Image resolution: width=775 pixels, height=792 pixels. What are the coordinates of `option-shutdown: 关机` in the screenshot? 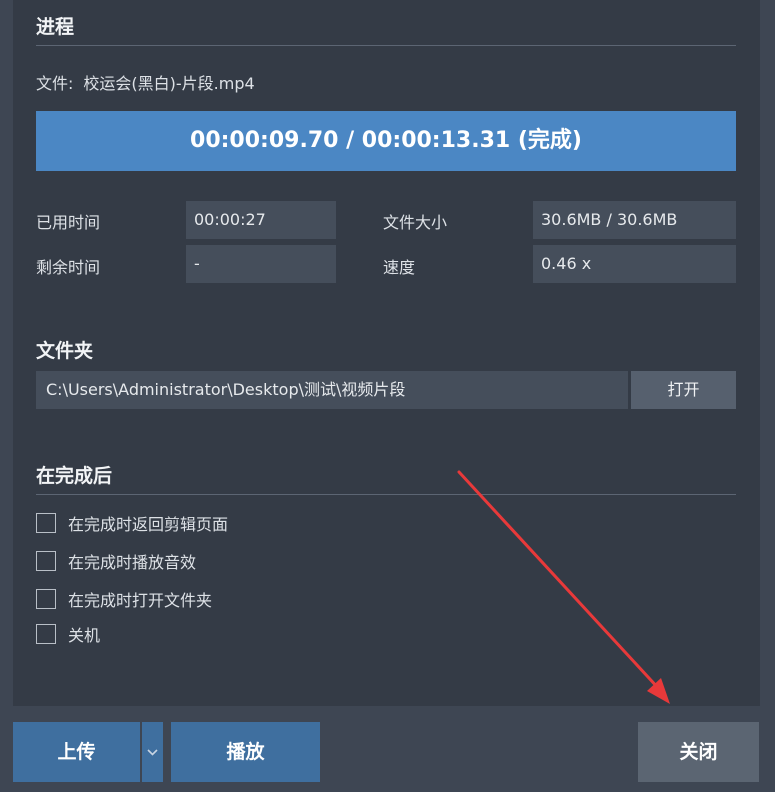 It's located at (68, 634).